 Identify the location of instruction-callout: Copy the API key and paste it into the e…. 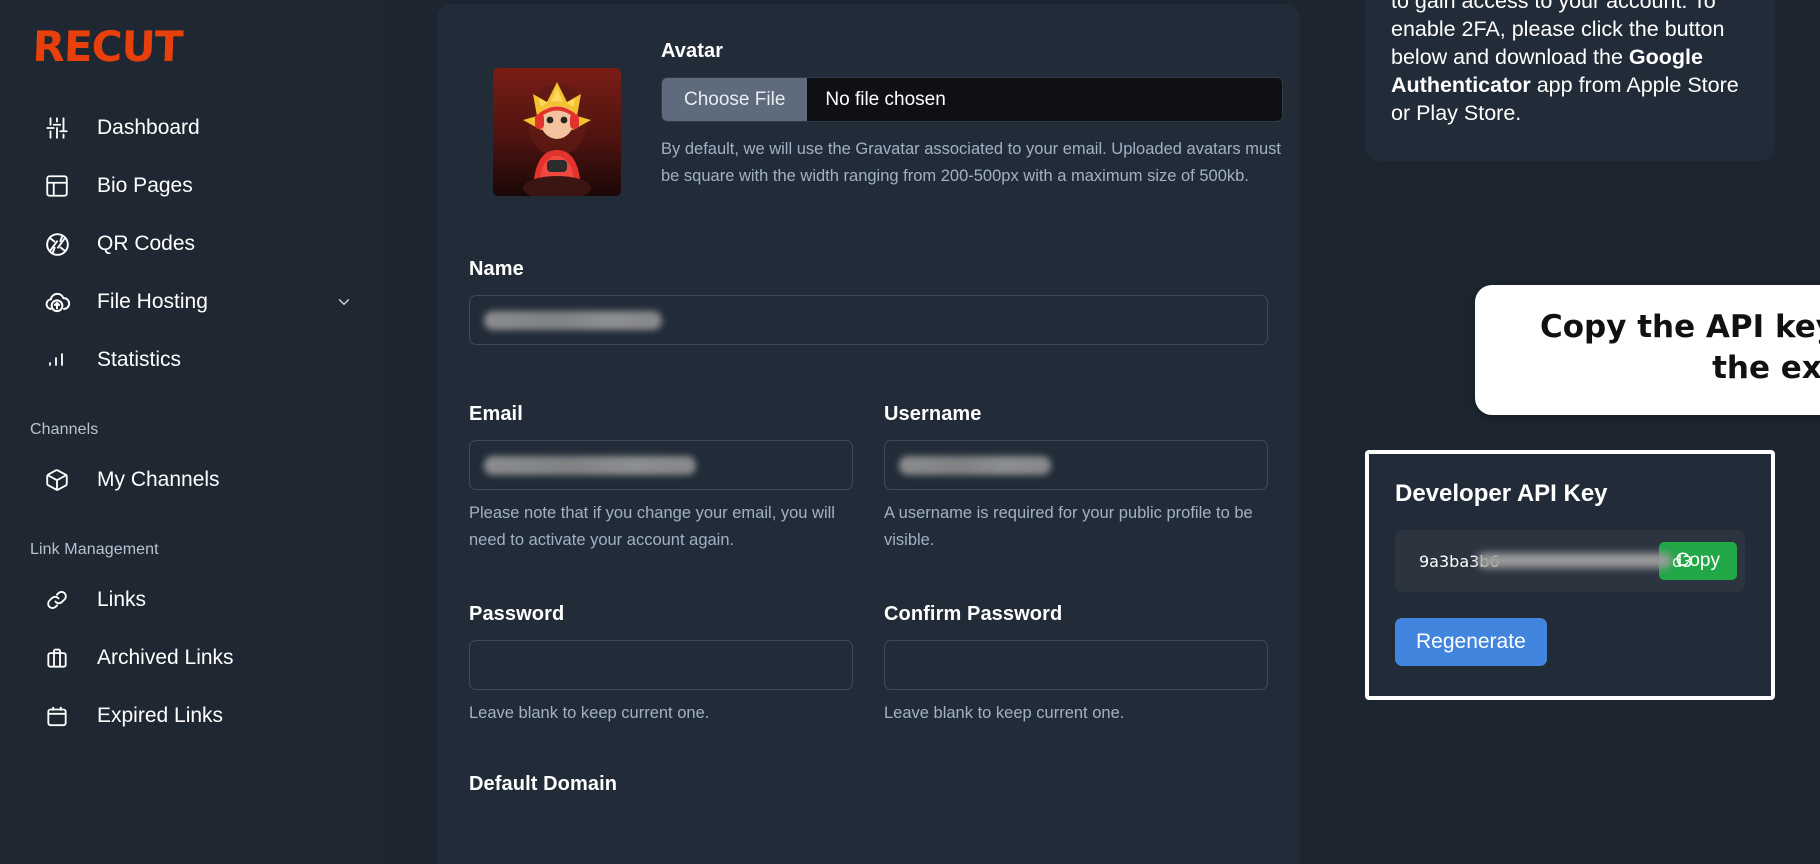
(1647, 350).